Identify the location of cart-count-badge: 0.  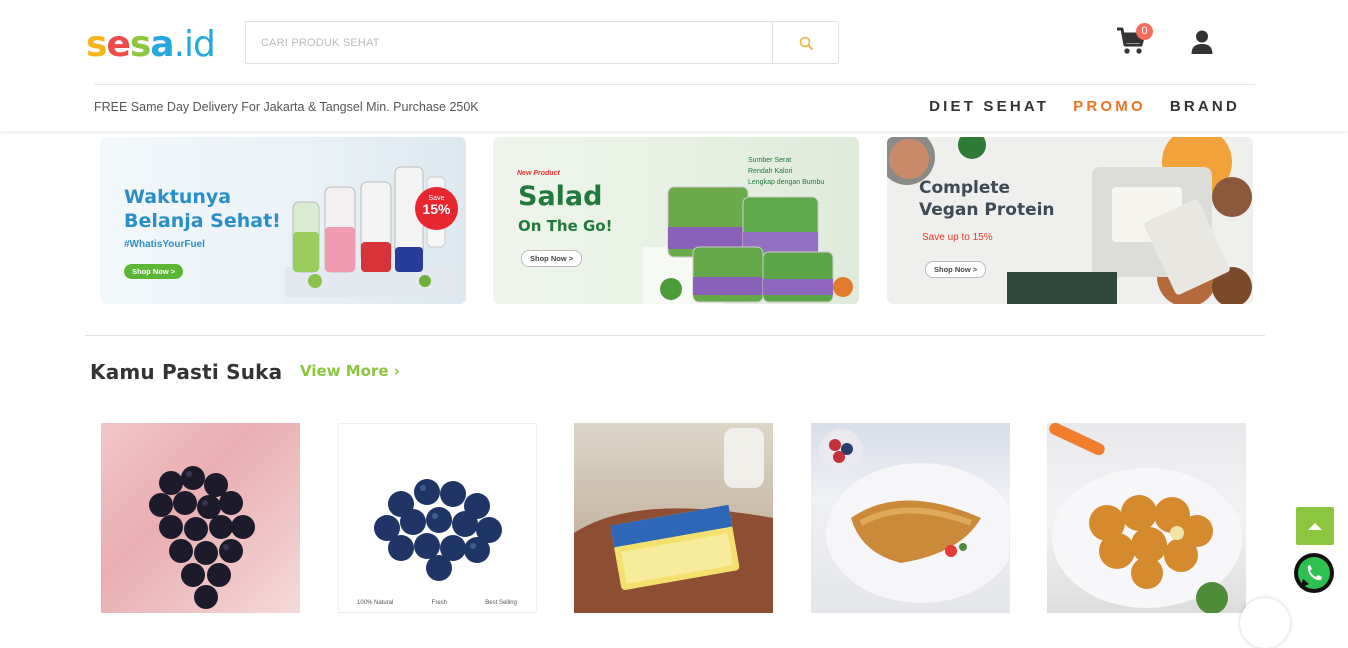
(1144, 31).